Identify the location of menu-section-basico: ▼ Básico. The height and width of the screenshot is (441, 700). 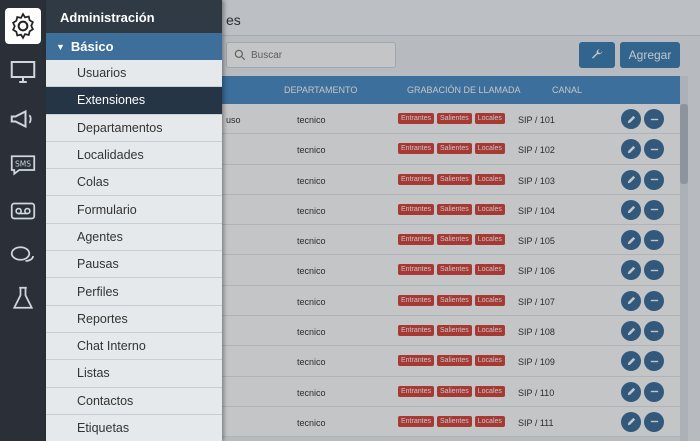
(134, 46).